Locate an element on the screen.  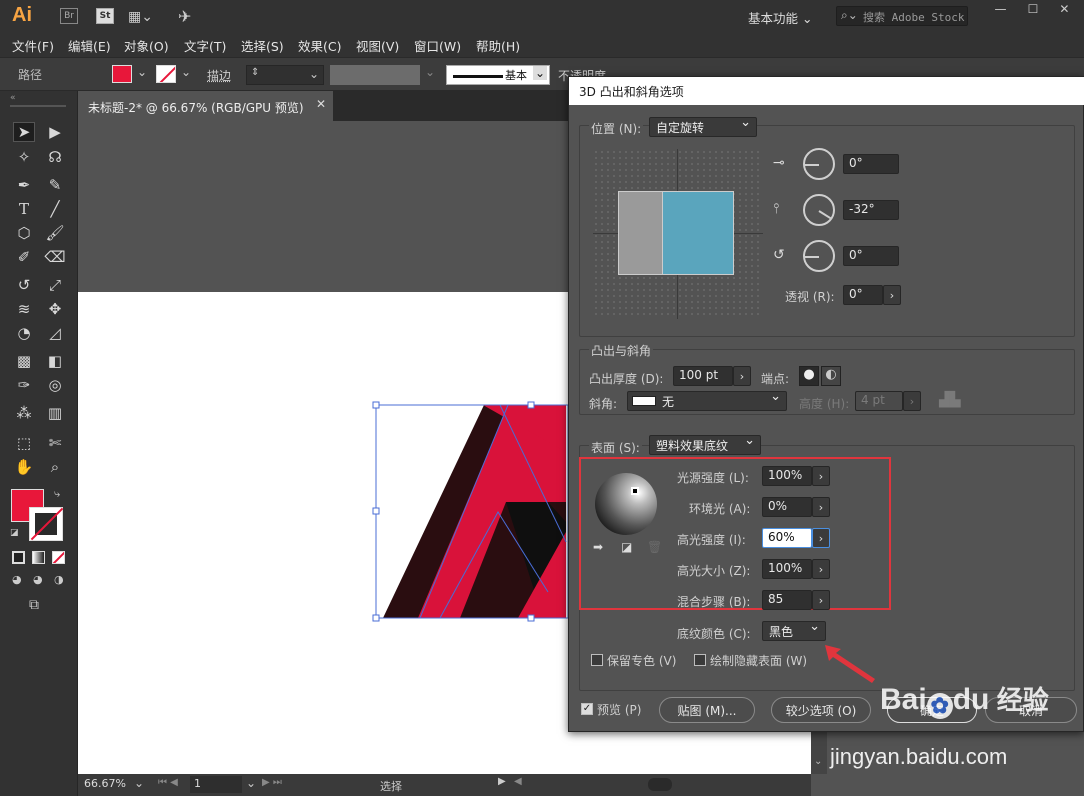
zoom-tool-icon: ⌕ is located at coordinates (55, 467).